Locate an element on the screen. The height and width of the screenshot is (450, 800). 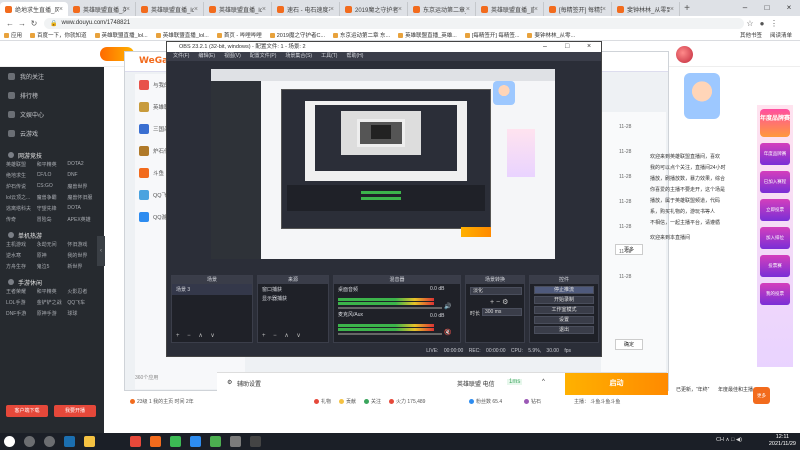
launch-button: 启动 is located at coordinates (616, 384).